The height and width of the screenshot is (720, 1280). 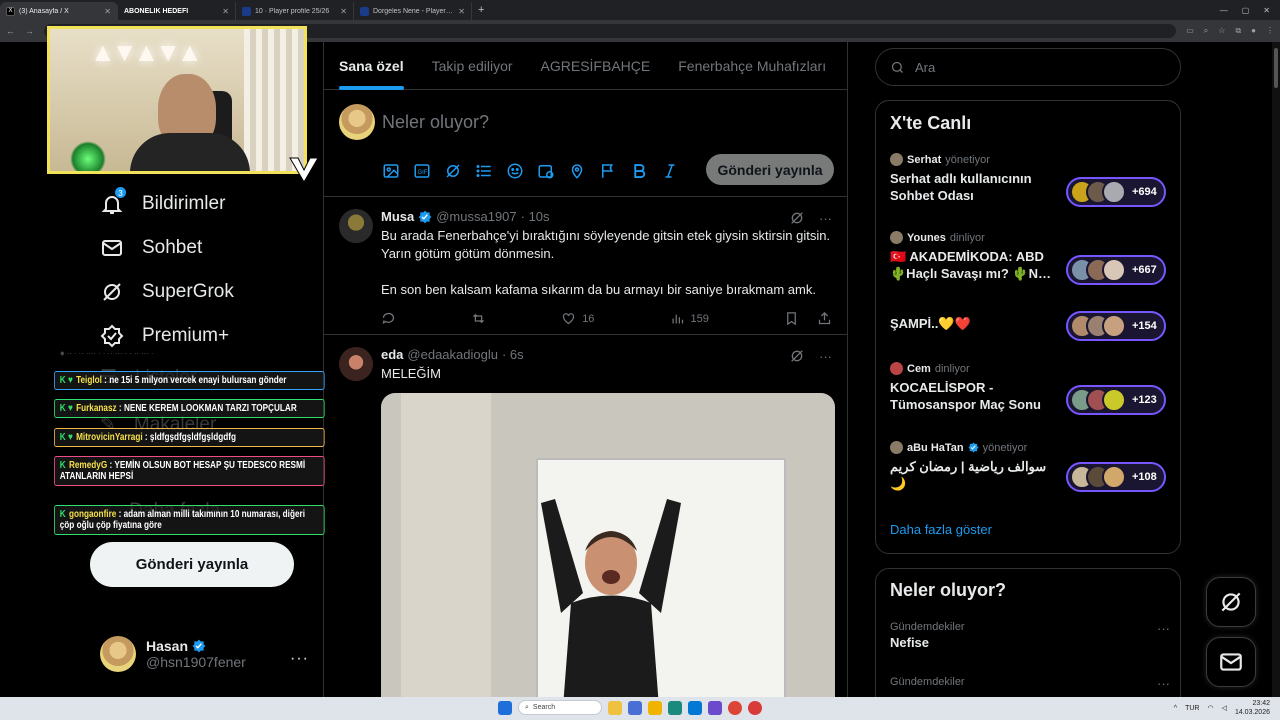 What do you see at coordinates (435, 122) in the screenshot?
I see `composer-input: Neler oluyor?` at bounding box center [435, 122].